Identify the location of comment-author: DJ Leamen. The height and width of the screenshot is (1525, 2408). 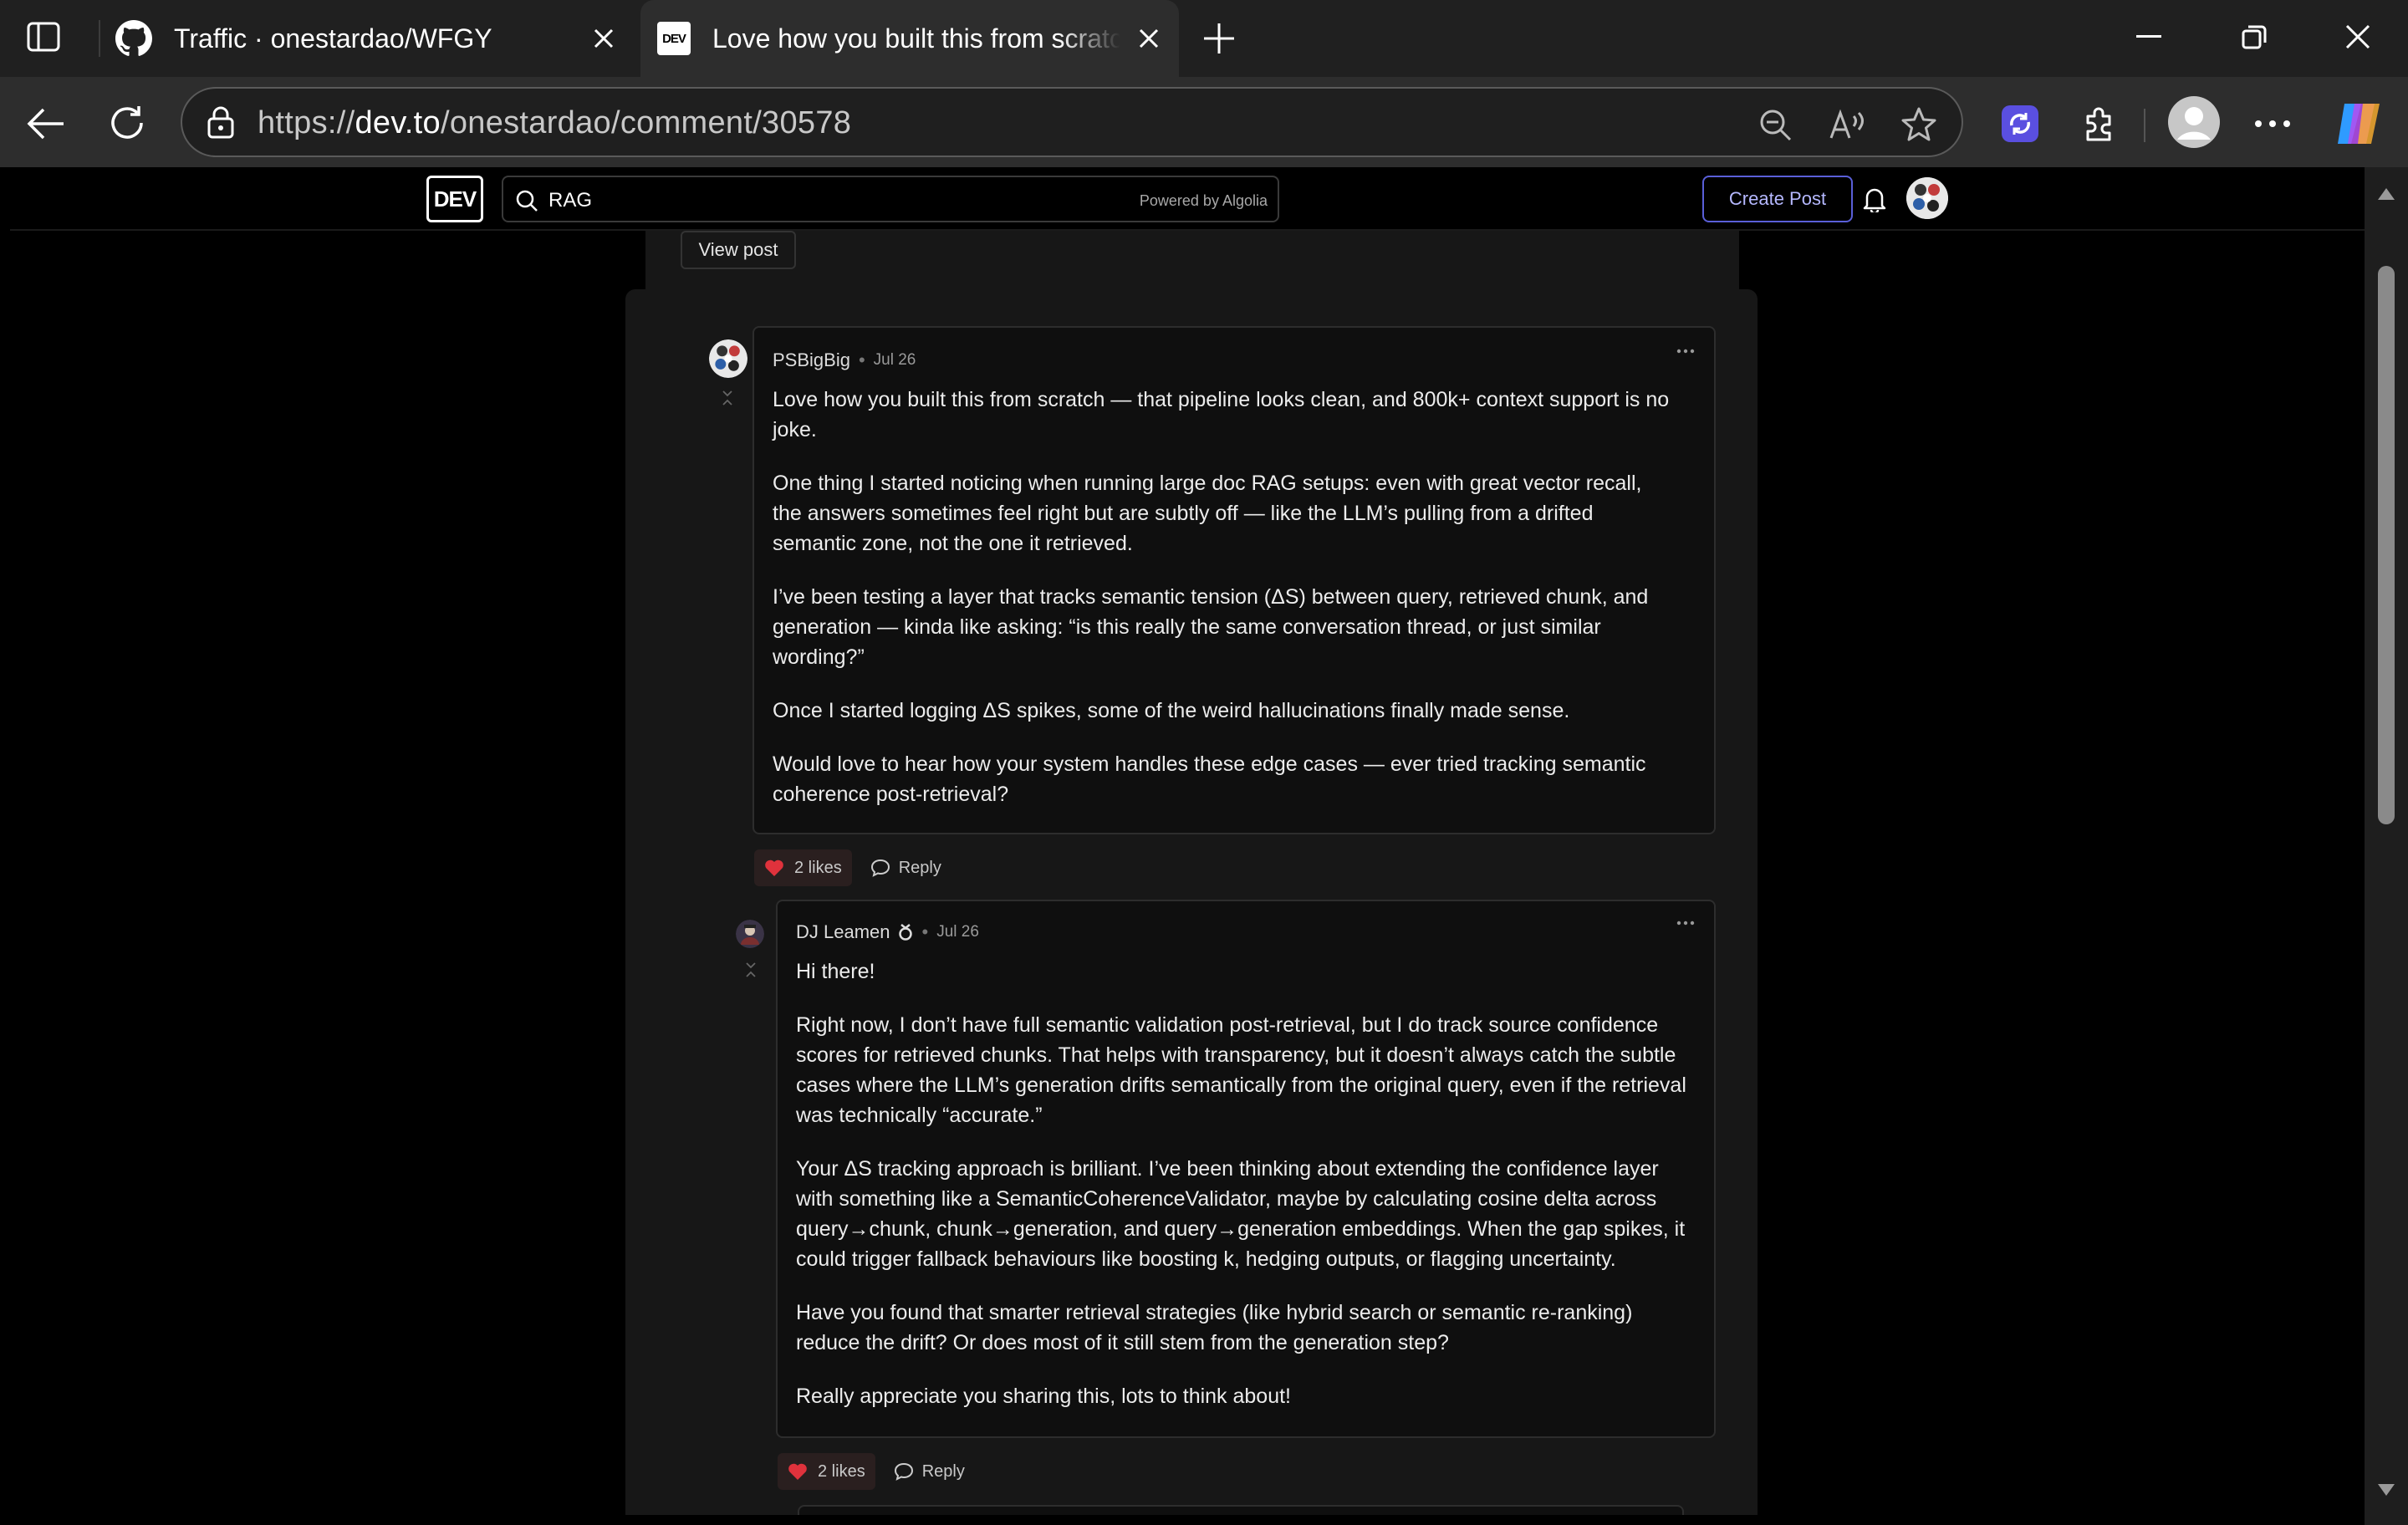
(843, 932).